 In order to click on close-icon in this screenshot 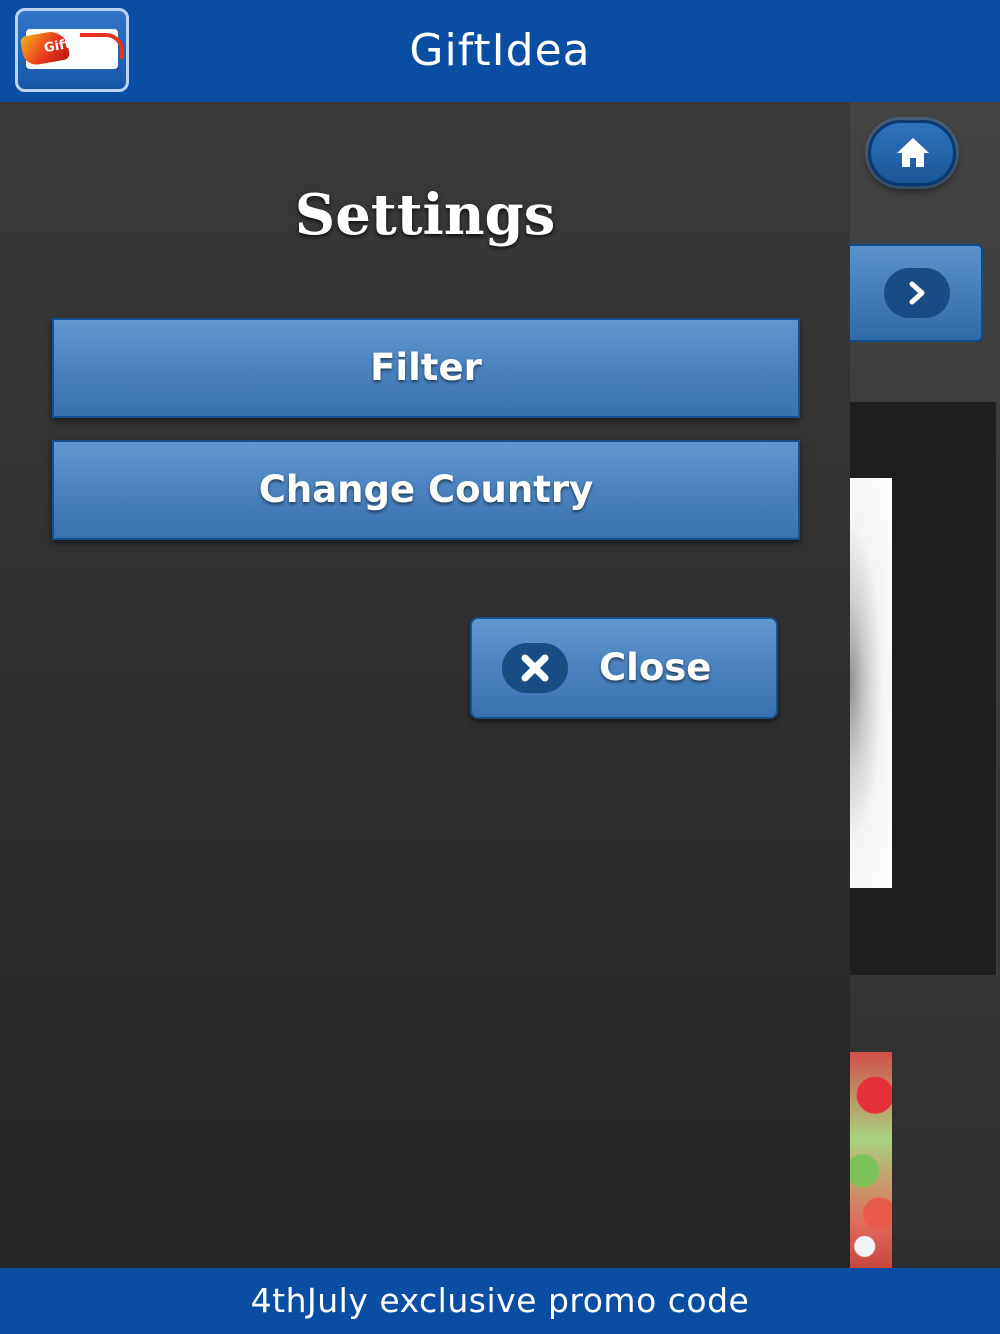, I will do `click(535, 668)`.